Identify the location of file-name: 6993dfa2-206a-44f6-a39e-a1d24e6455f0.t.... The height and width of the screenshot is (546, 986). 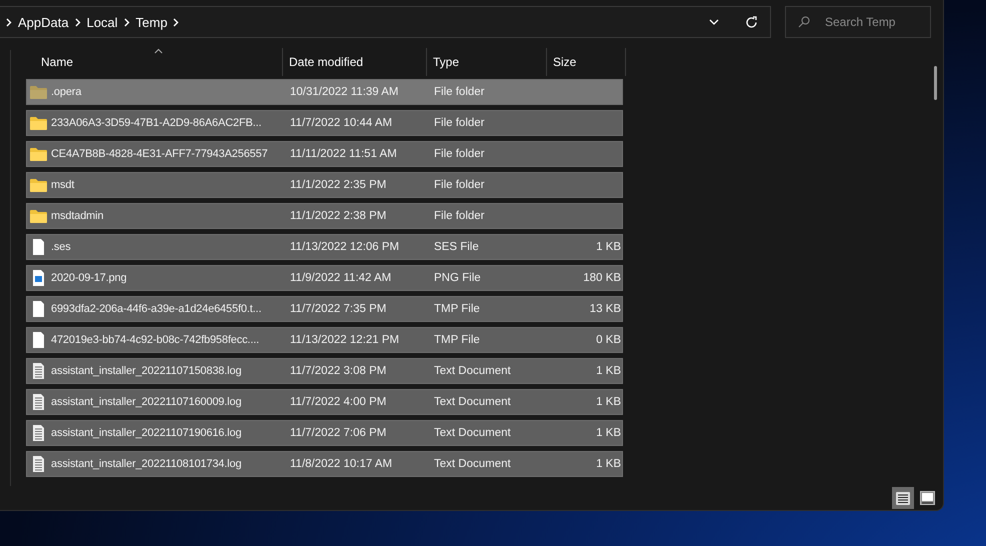
(156, 309).